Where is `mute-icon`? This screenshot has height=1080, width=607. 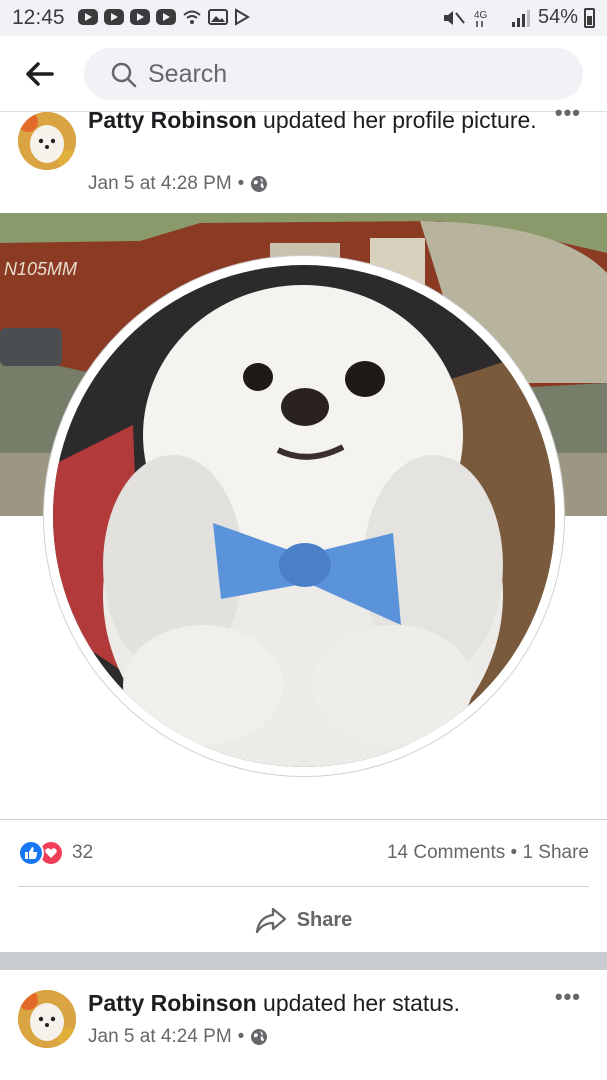
mute-icon is located at coordinates (454, 17).